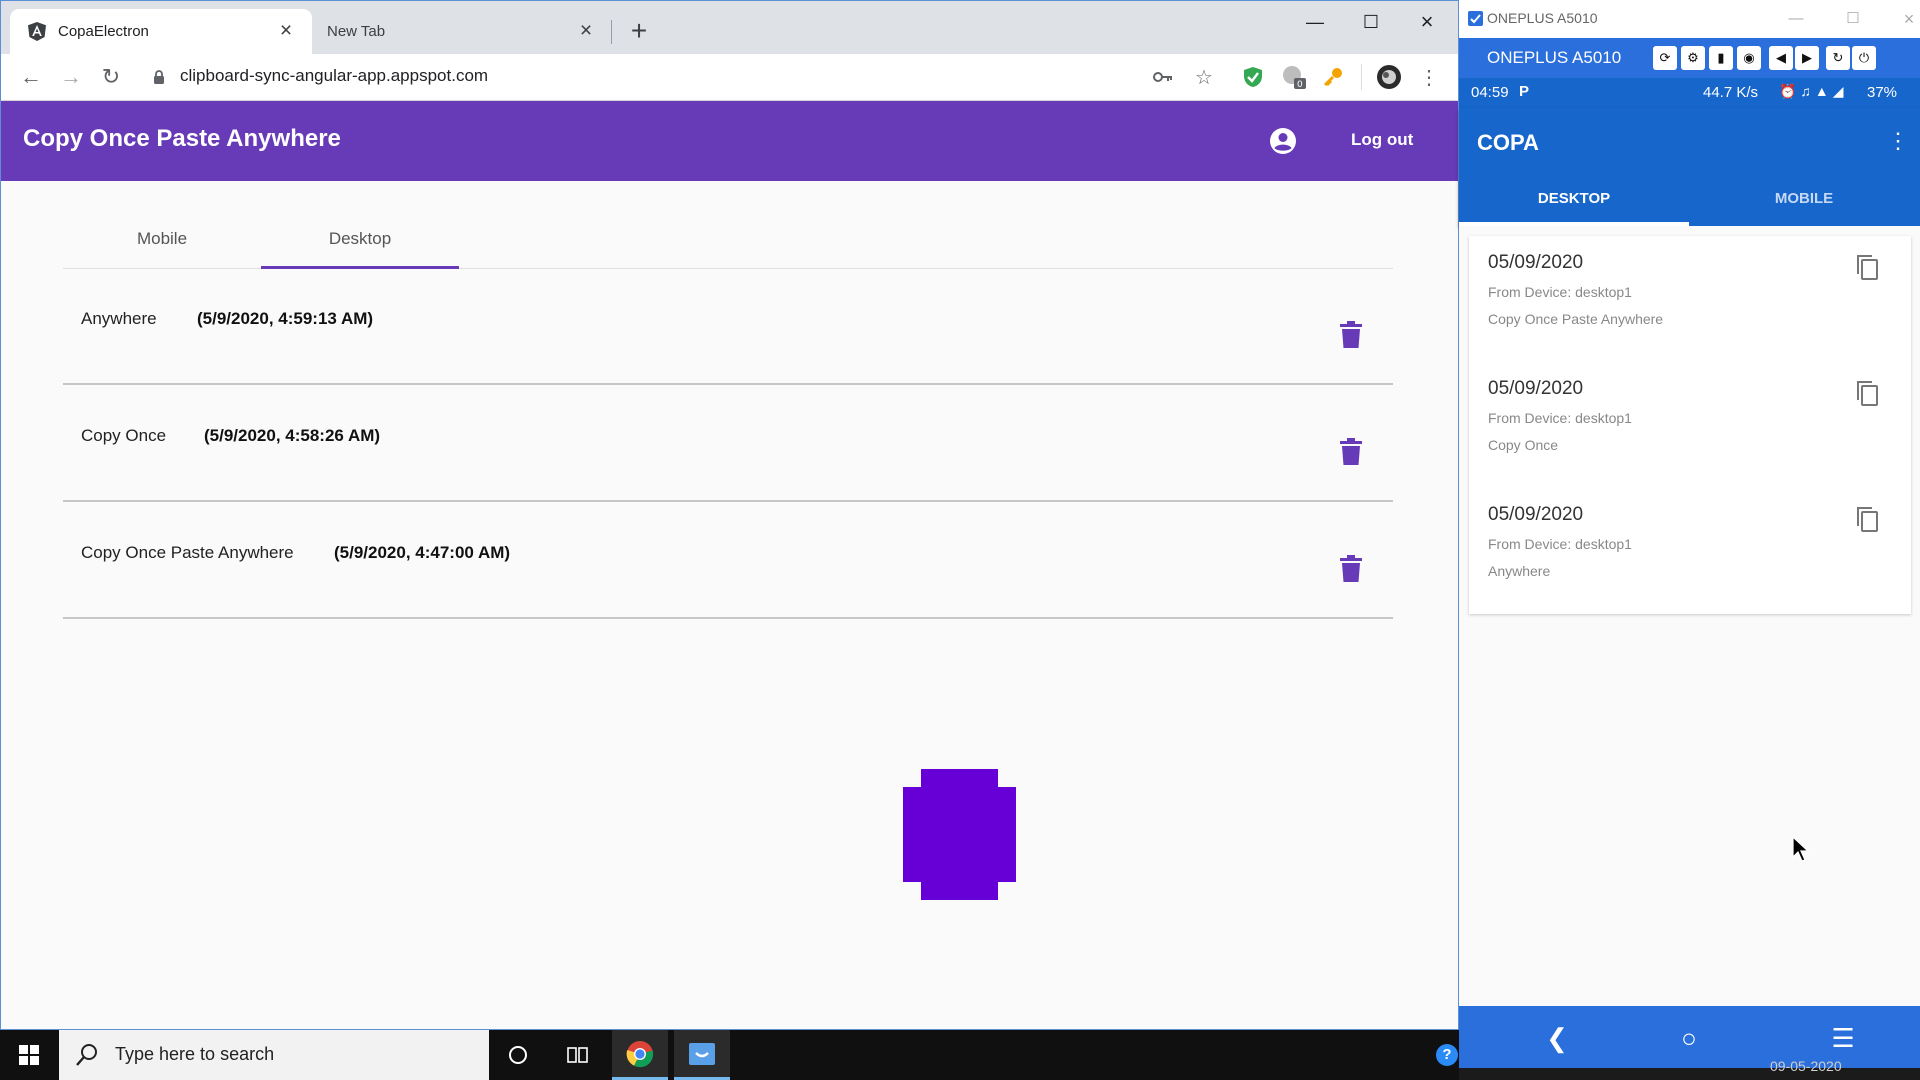  What do you see at coordinates (182, 138) in the screenshot?
I see `app-title: Copy Once Paste Anywhere` at bounding box center [182, 138].